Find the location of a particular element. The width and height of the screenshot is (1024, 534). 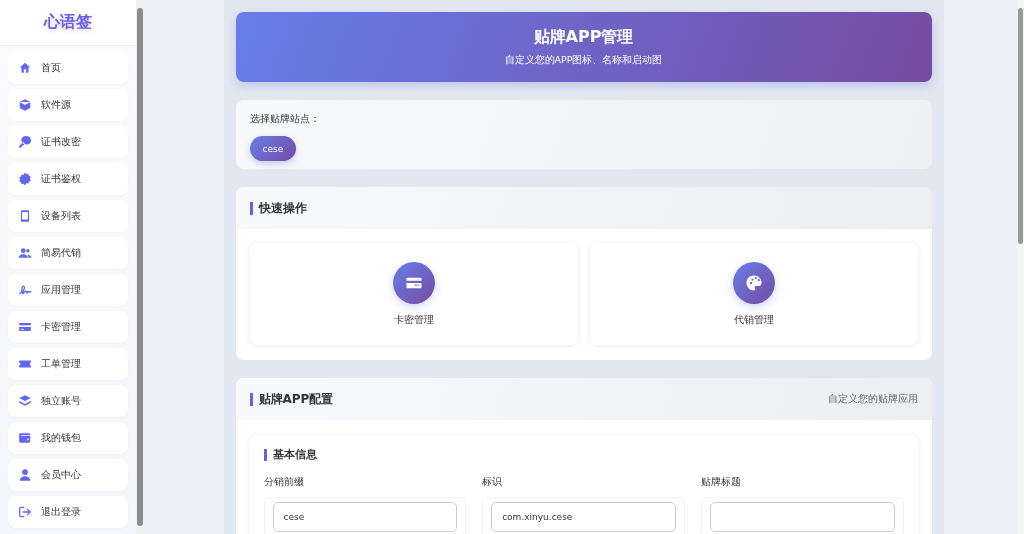

nav-item: 我的钱包 is located at coordinates (68, 438).